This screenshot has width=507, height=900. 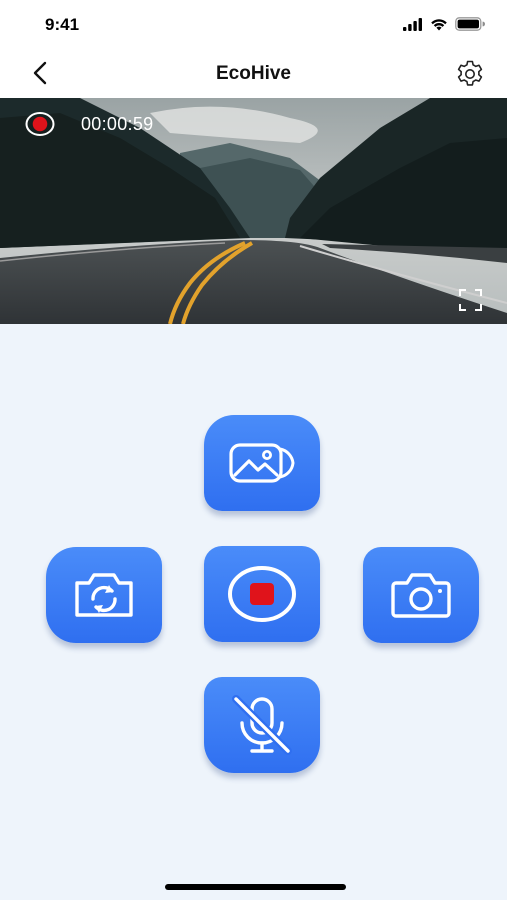 I want to click on gear-icon, so click(x=470, y=74).